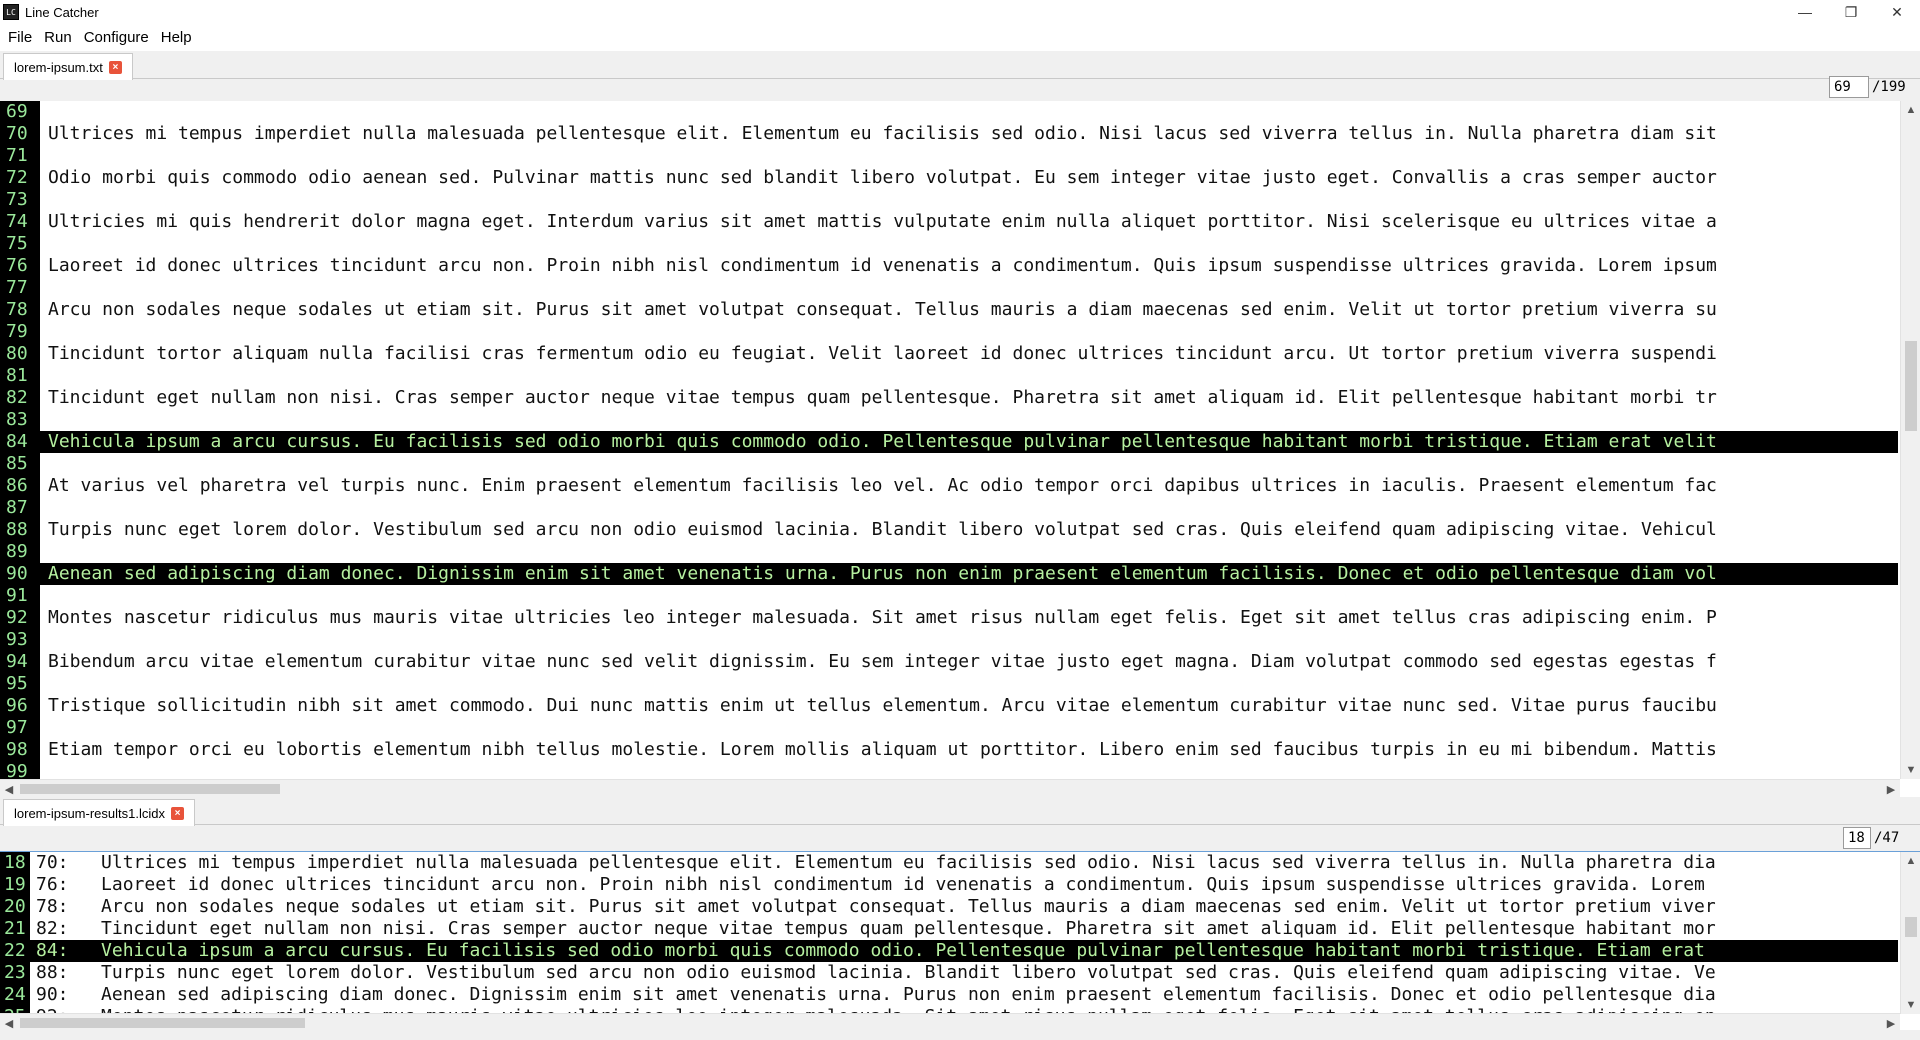  Describe the element at coordinates (1910, 440) in the screenshot. I see `vertical-scrollbar: ▲ ▼` at that location.